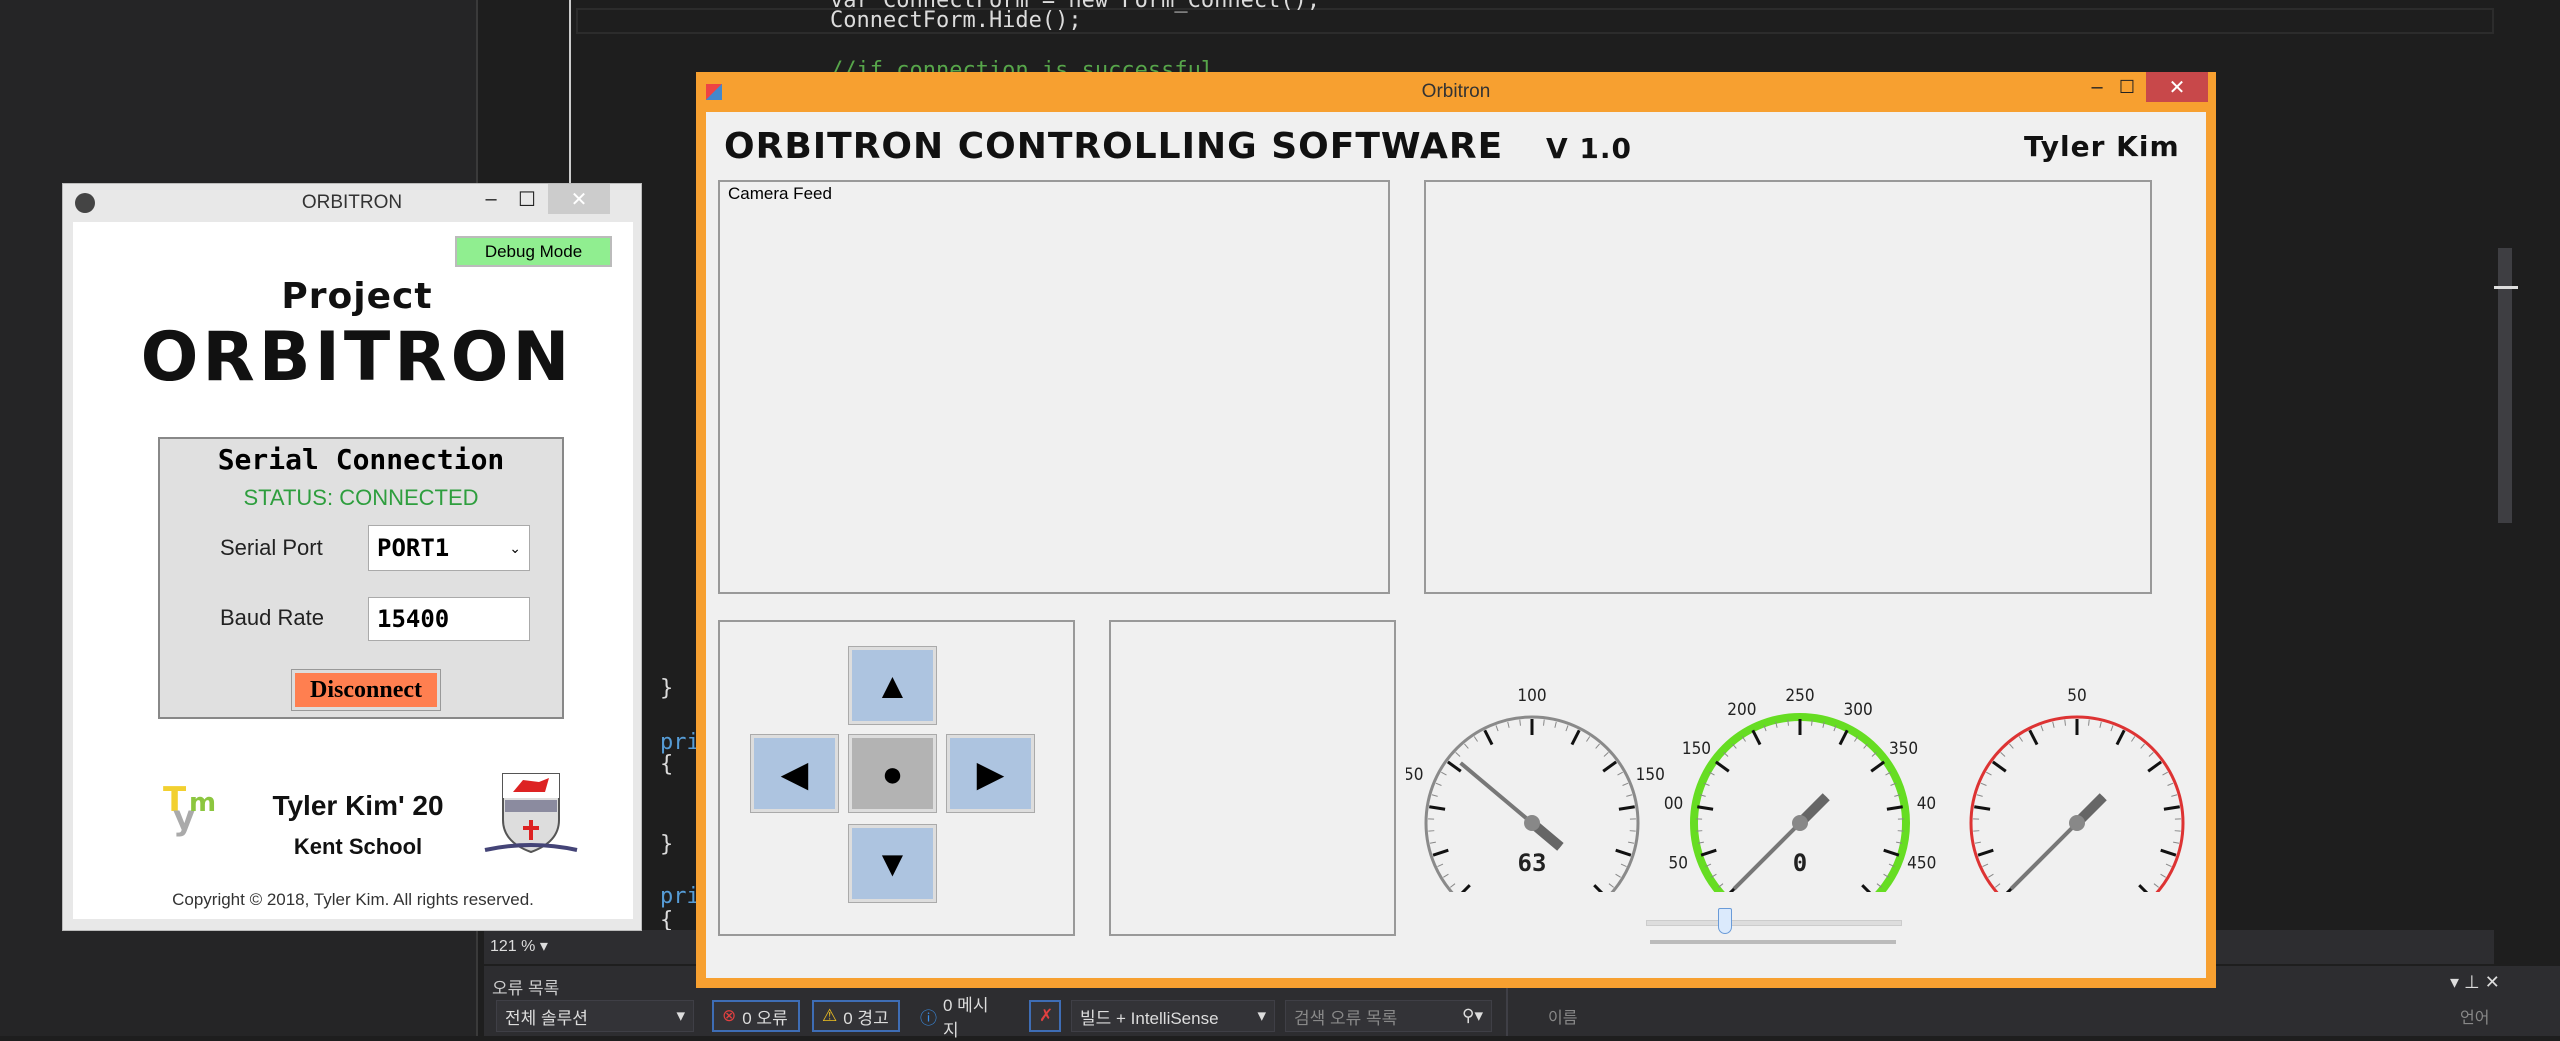 This screenshot has width=2560, height=1041. What do you see at coordinates (764, 1016) in the screenshot?
I see `errors-count: 0 오류` at bounding box center [764, 1016].